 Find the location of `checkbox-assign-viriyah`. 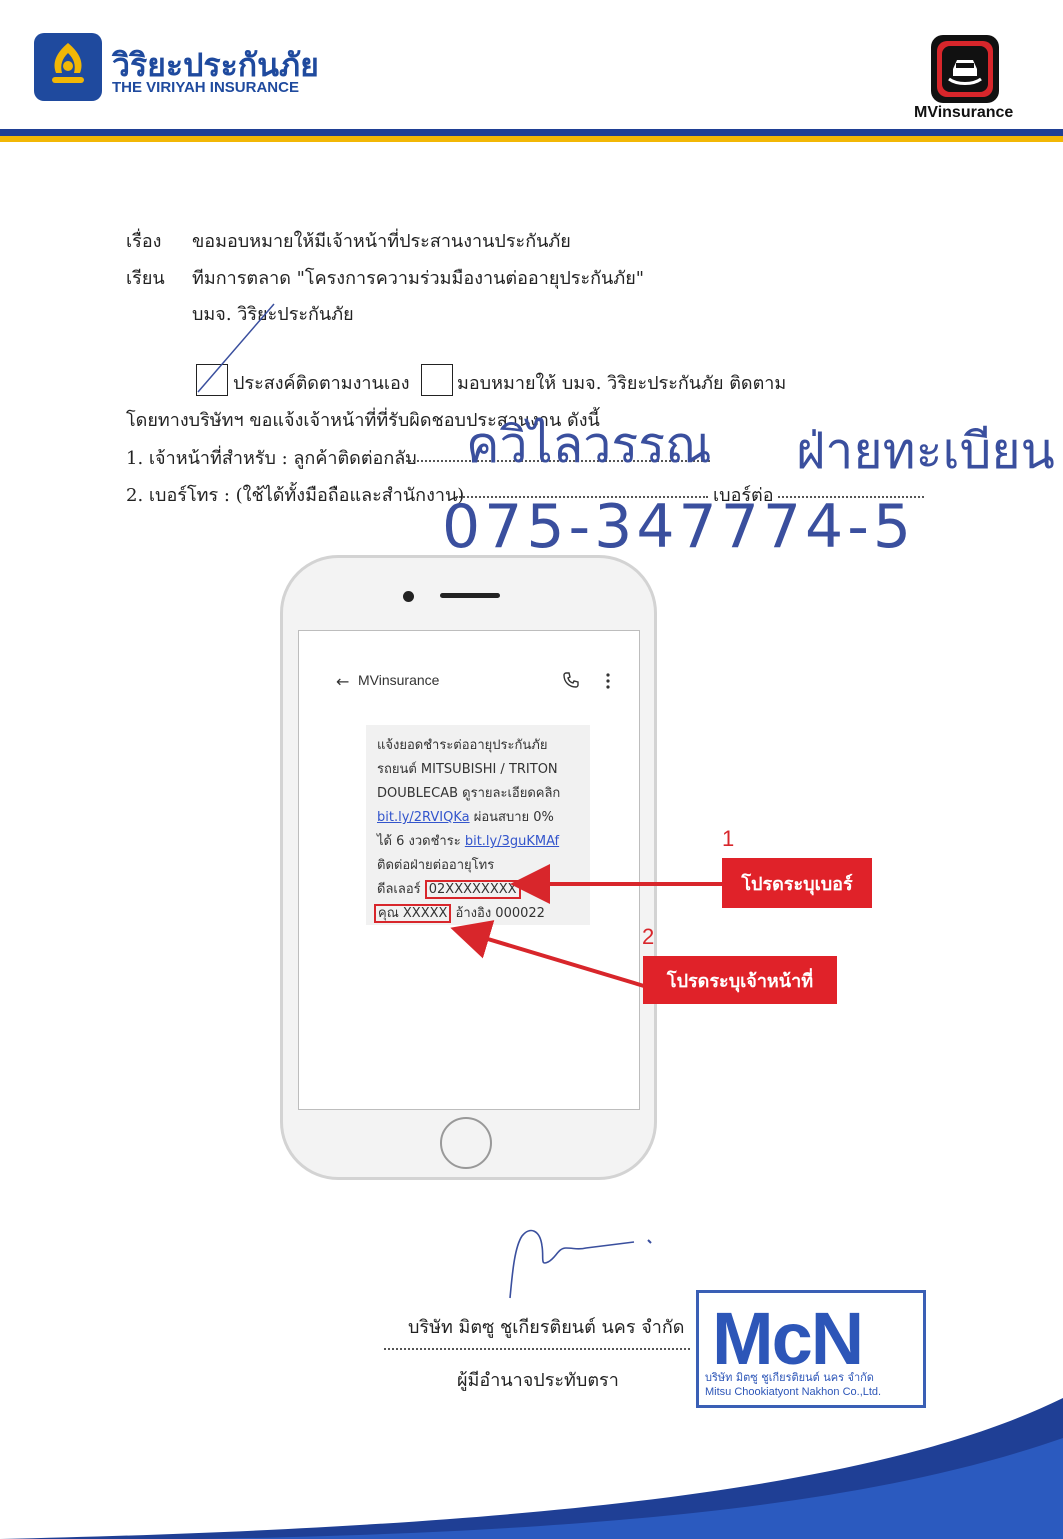

checkbox-assign-viriyah is located at coordinates (437, 380).